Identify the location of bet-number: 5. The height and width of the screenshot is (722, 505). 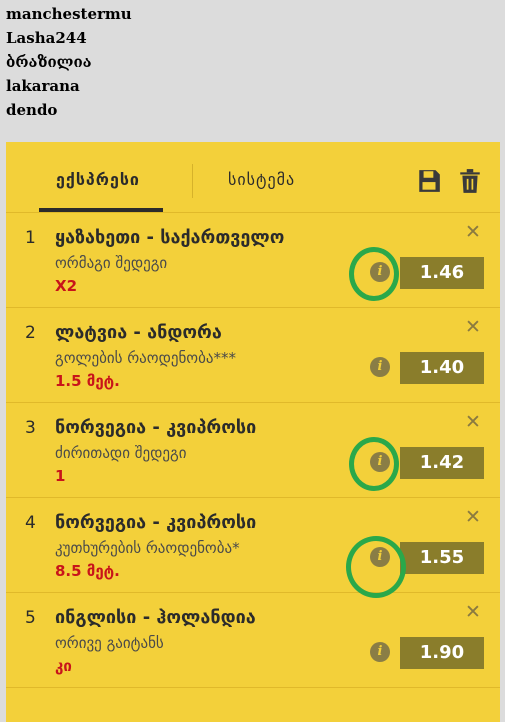
(30, 618).